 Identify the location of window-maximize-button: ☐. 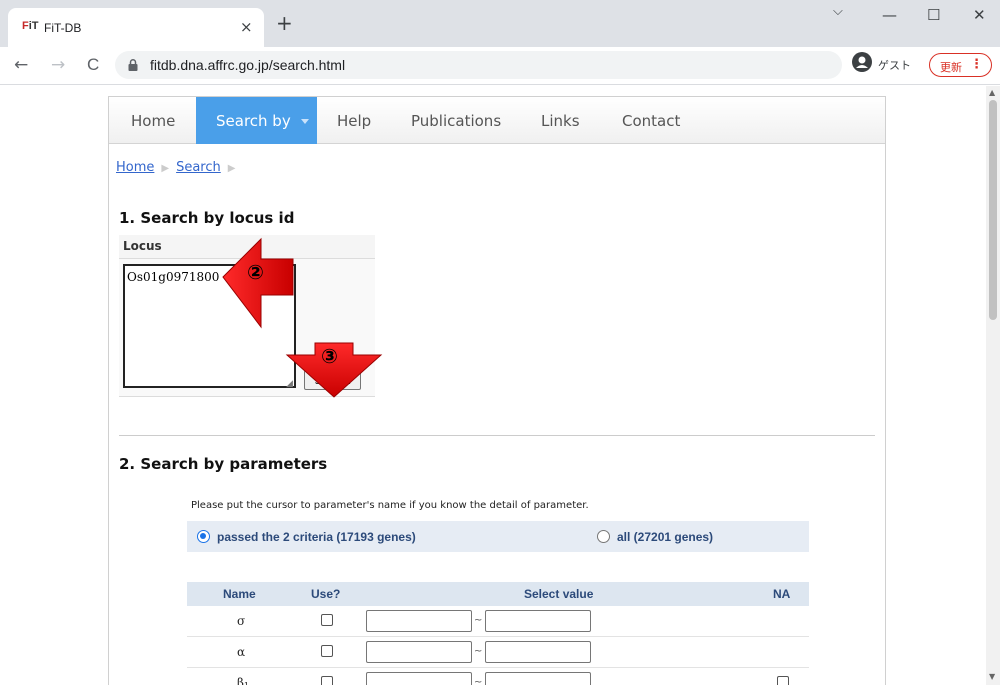
(933, 15).